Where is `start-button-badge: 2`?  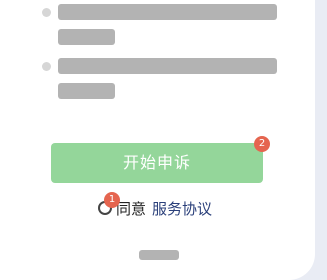 start-button-badge: 2 is located at coordinates (262, 144).